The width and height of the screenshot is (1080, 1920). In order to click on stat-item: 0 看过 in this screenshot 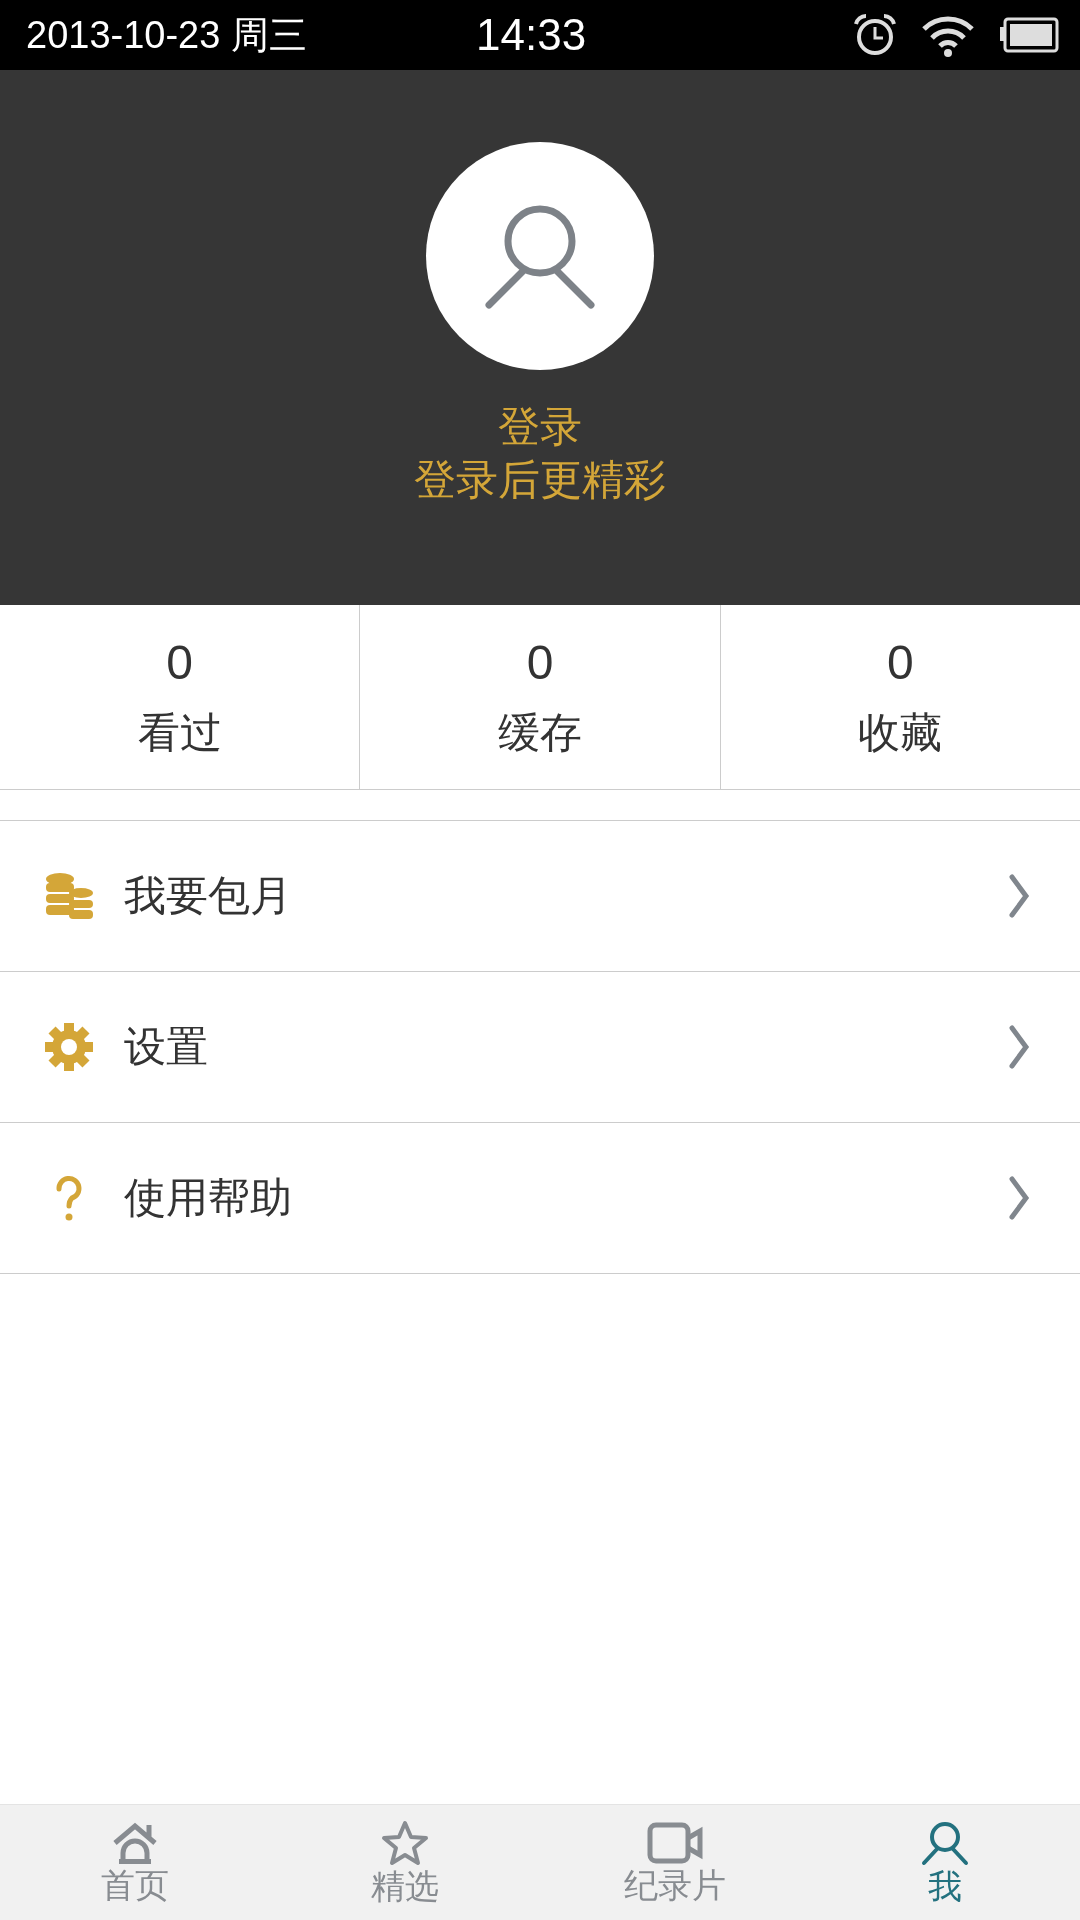, I will do `click(180, 697)`.